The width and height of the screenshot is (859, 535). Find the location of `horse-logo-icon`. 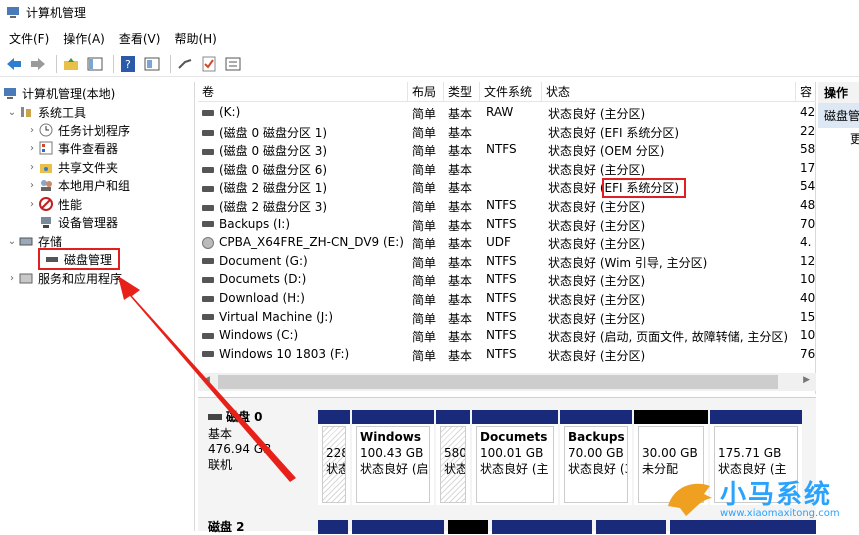

horse-logo-icon is located at coordinates (690, 499).